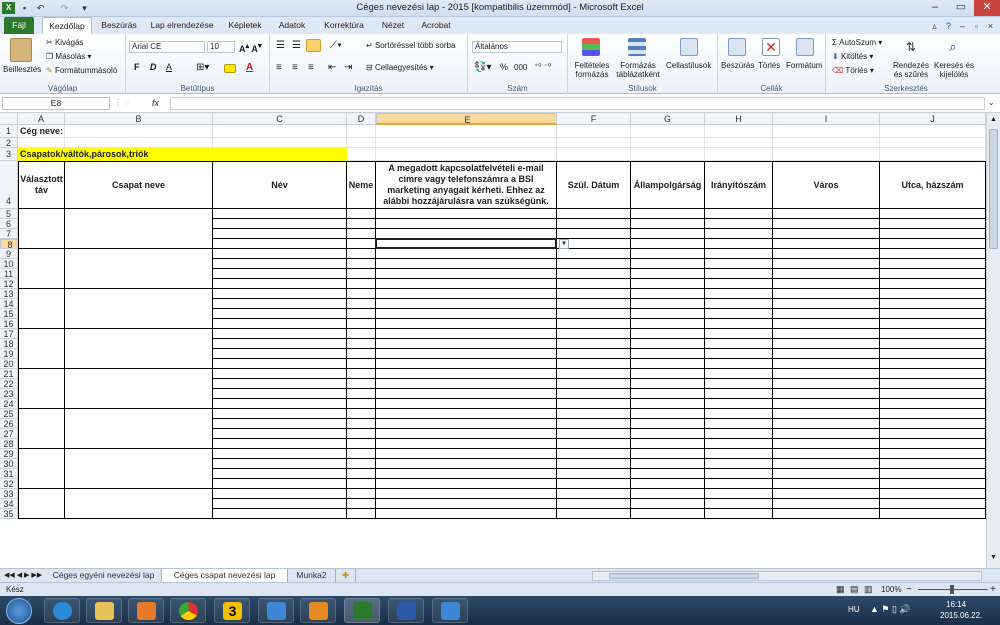  What do you see at coordinates (250, 47) in the screenshot?
I see `grow-font-button: A▴ A▾` at bounding box center [250, 47].